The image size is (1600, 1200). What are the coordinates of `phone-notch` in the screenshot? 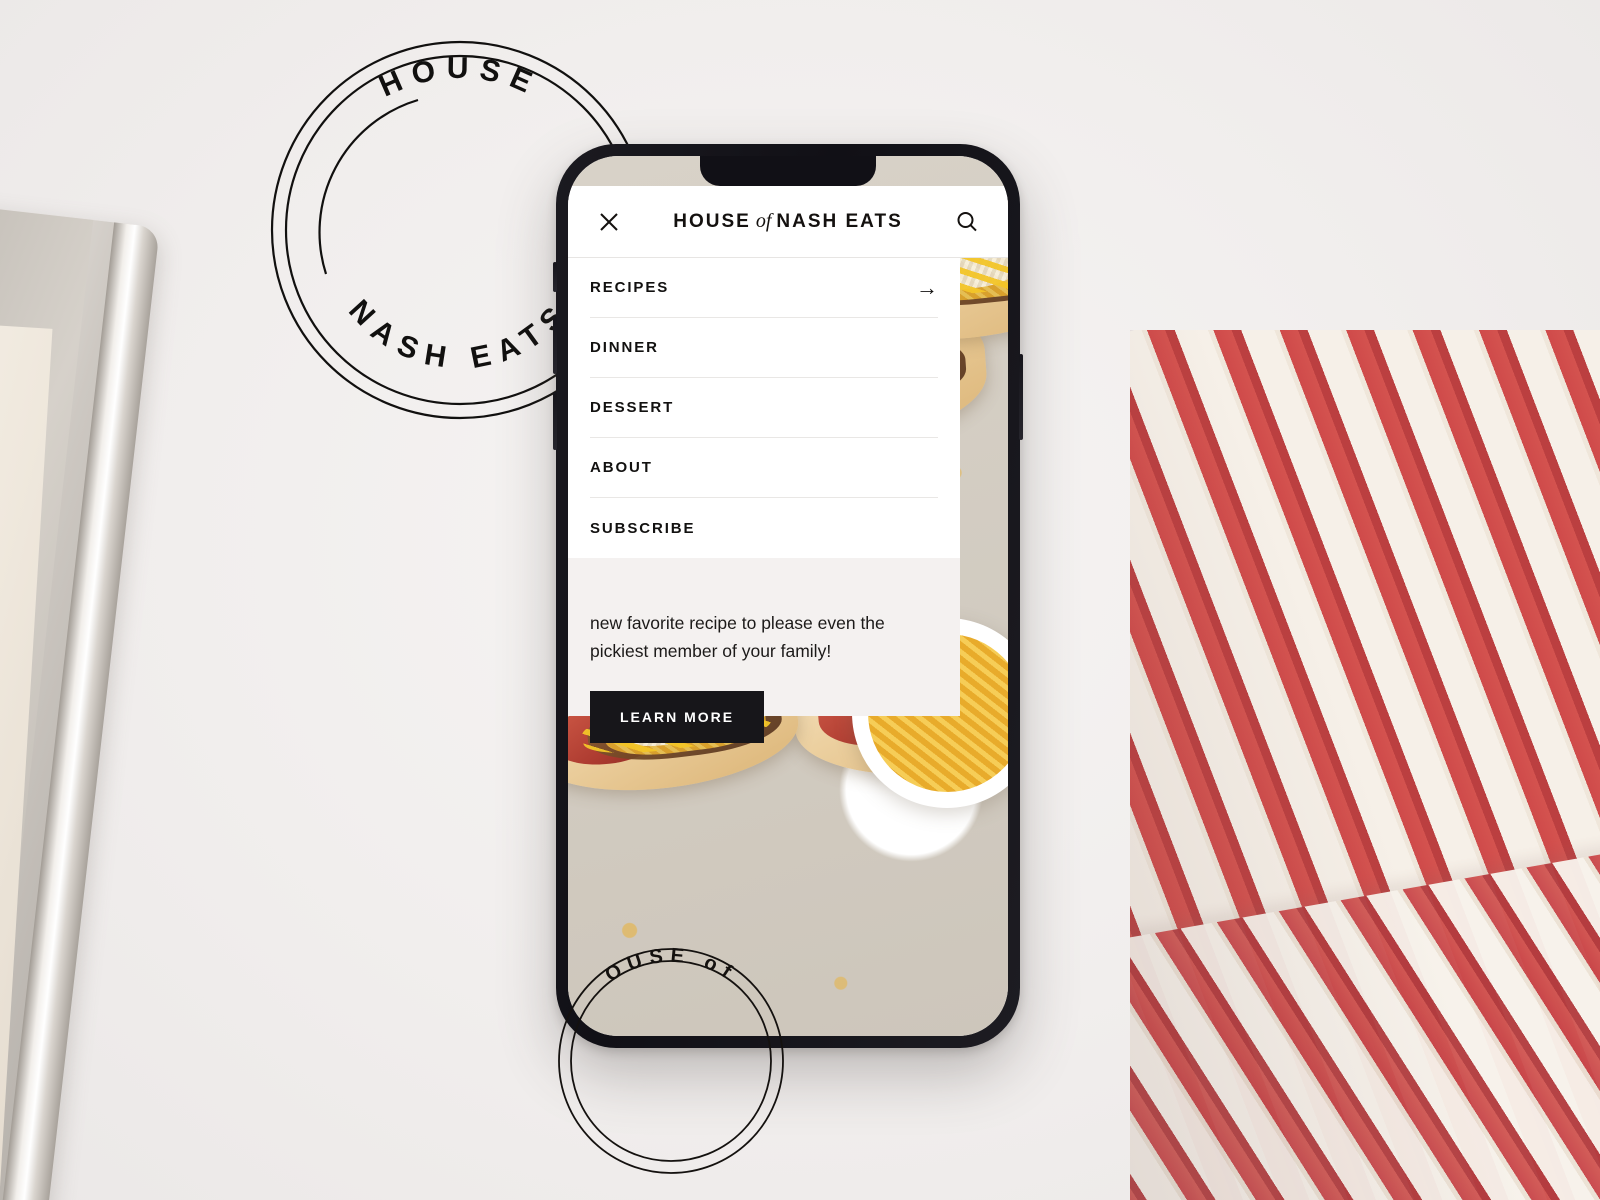 It's located at (788, 171).